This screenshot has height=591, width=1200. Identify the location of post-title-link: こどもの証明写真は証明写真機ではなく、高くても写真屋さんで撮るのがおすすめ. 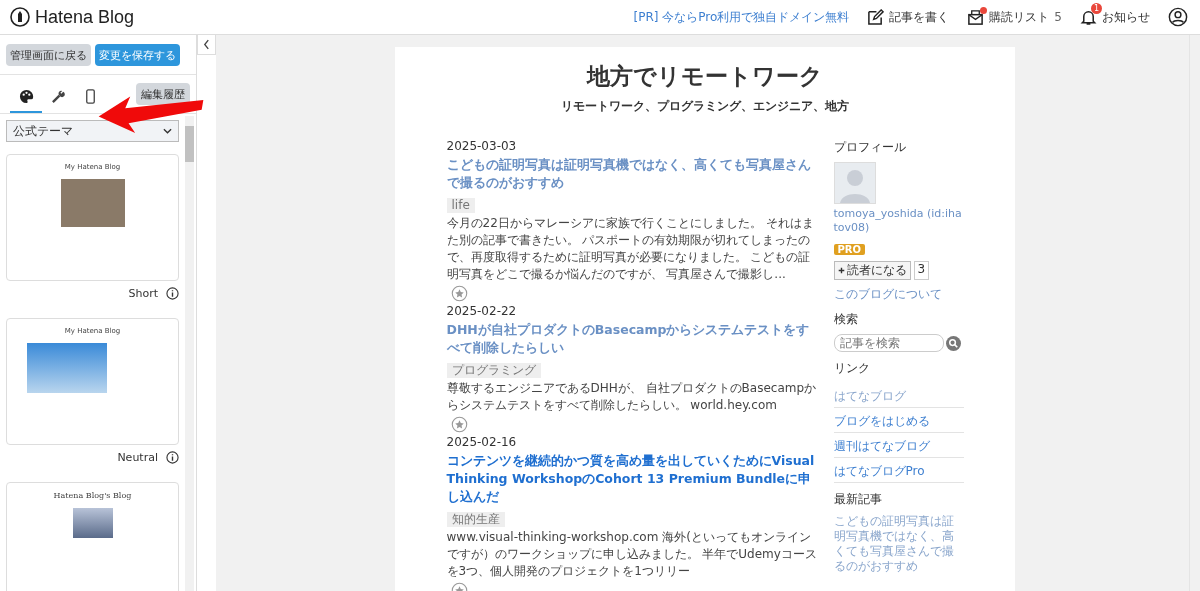
(634, 174).